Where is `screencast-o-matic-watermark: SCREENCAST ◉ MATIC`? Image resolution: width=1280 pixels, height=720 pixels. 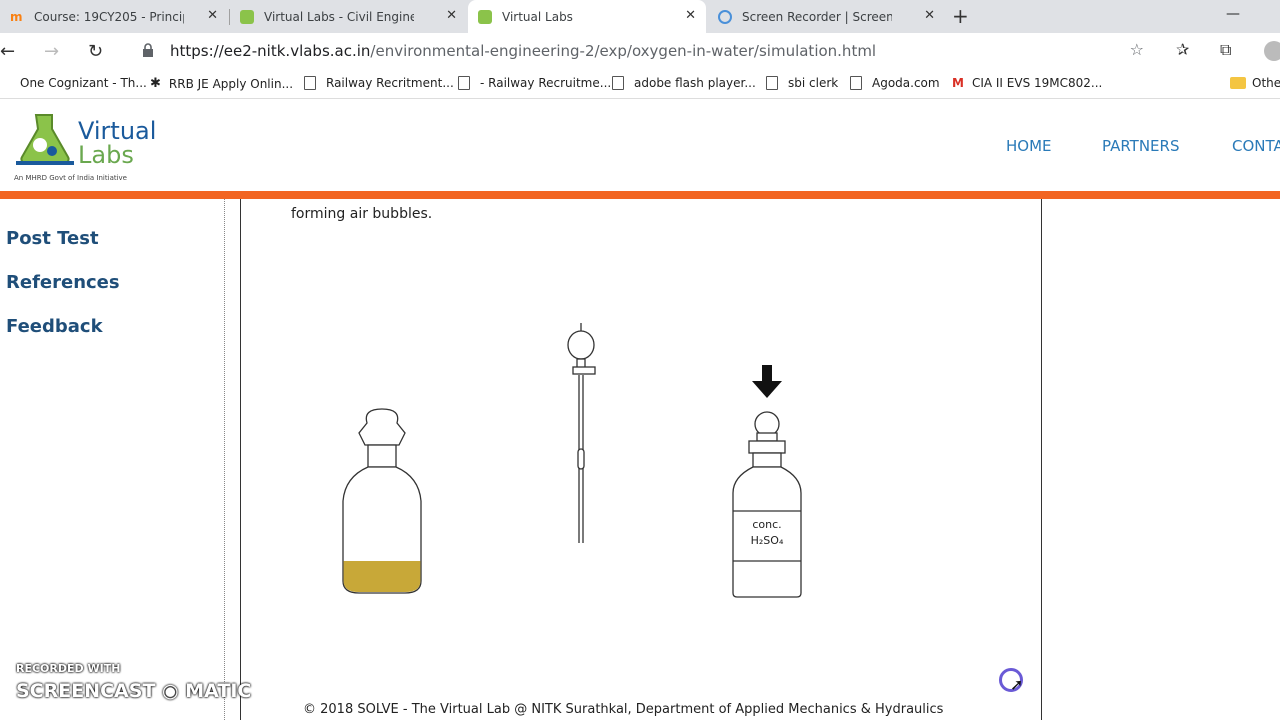 screencast-o-matic-watermark: SCREENCAST ◉ MATIC is located at coordinates (134, 691).